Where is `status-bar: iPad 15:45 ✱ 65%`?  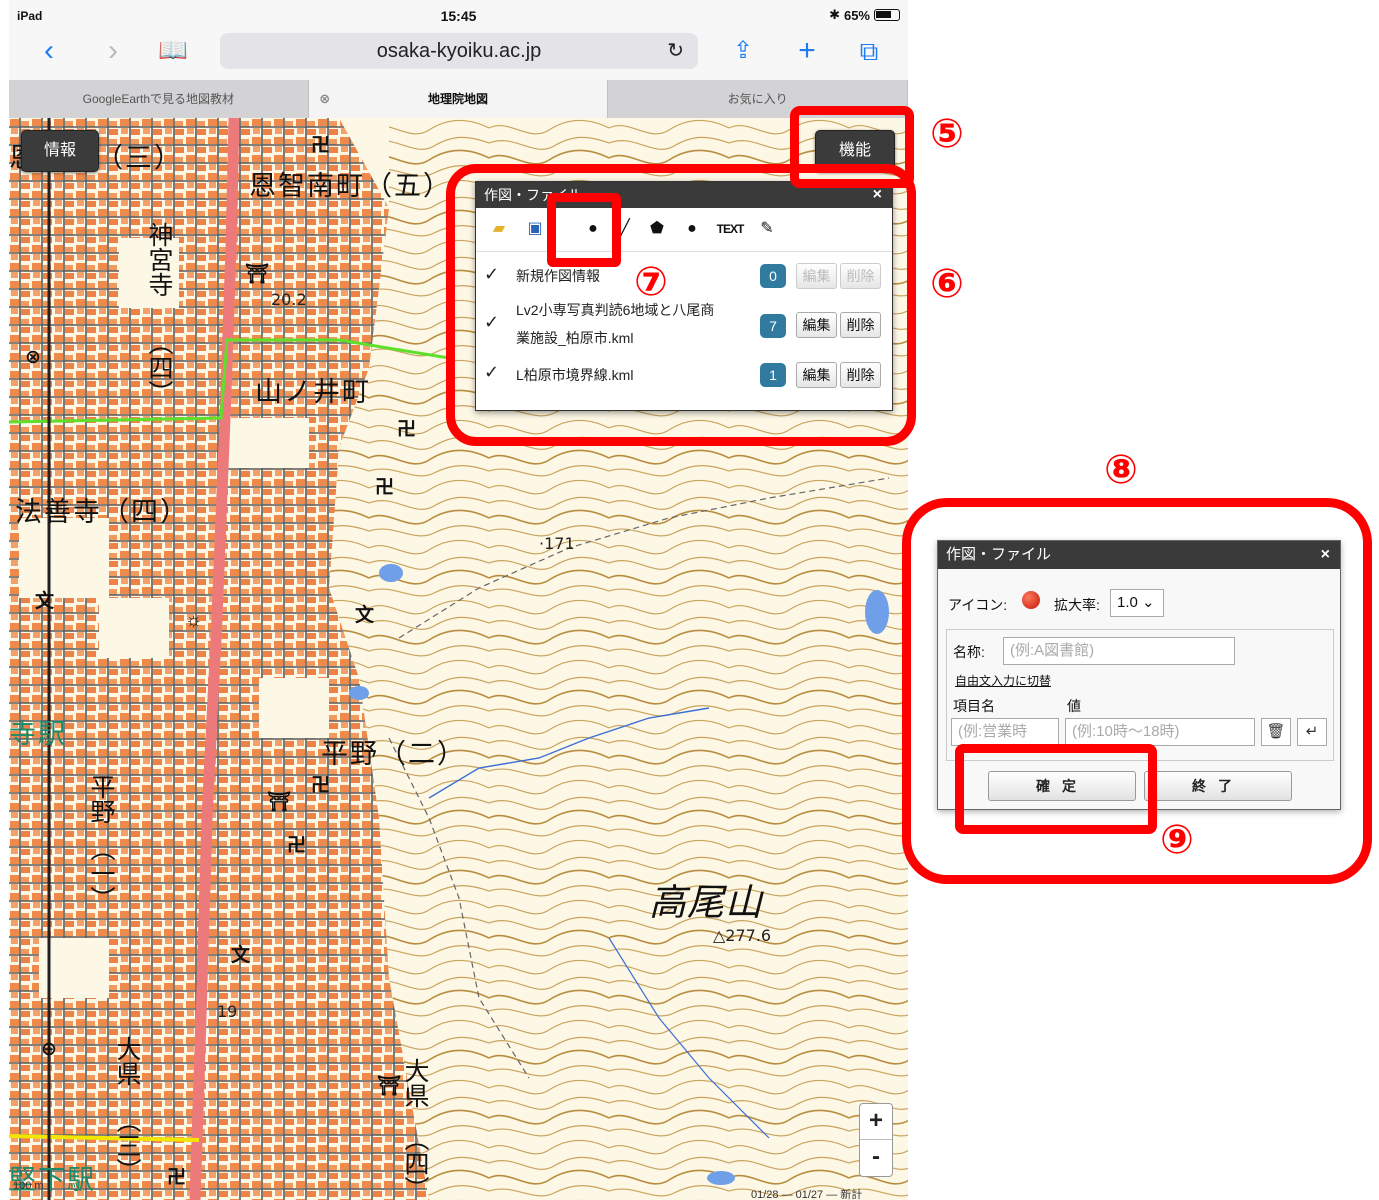
status-bar: iPad 15:45 ✱ 65% is located at coordinates (458, 14).